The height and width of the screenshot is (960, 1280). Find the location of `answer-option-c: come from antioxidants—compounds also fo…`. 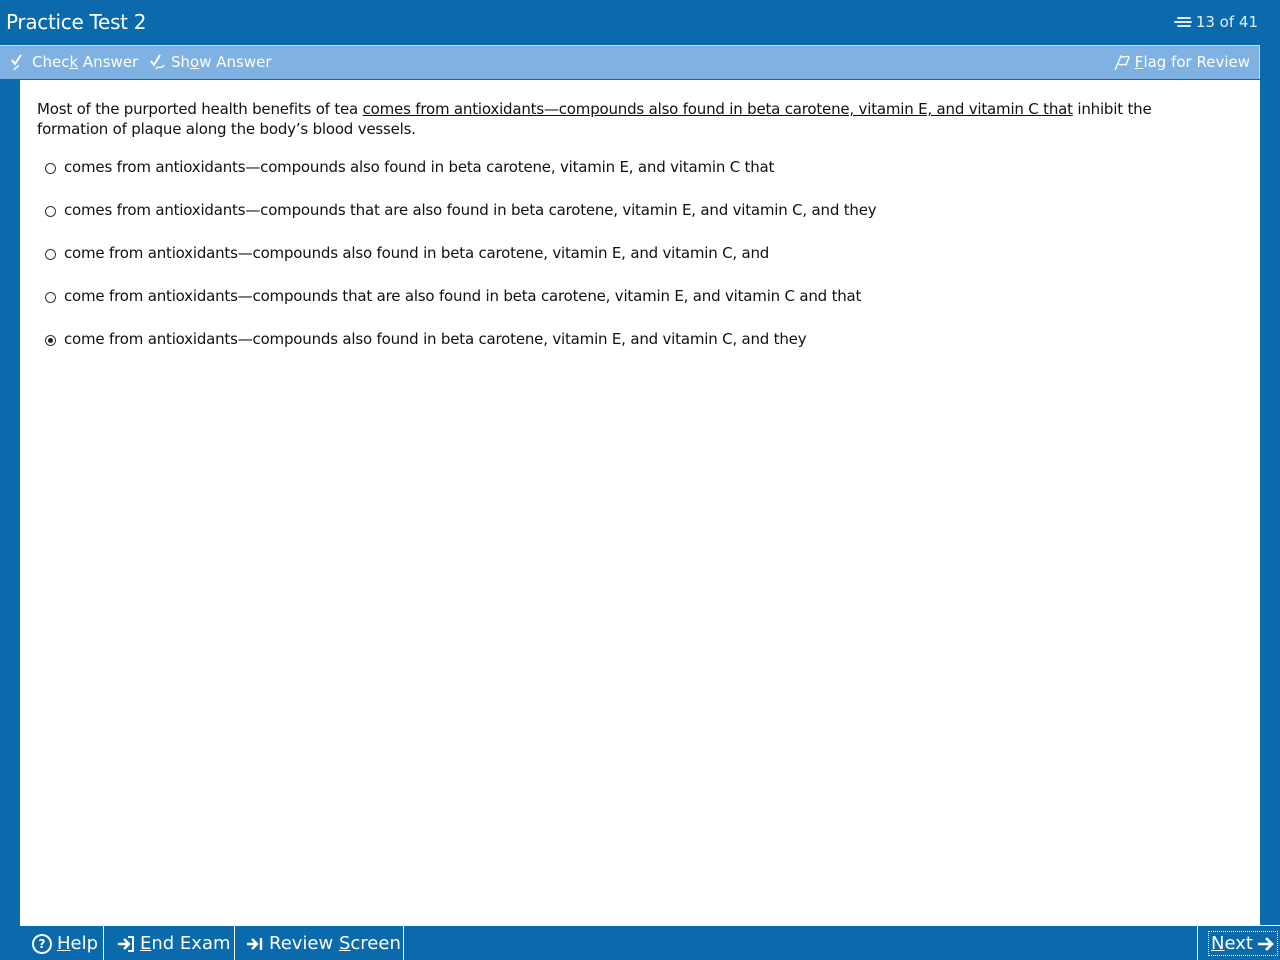

answer-option-c: come from antioxidants—compounds also fo… is located at coordinates (635, 253).